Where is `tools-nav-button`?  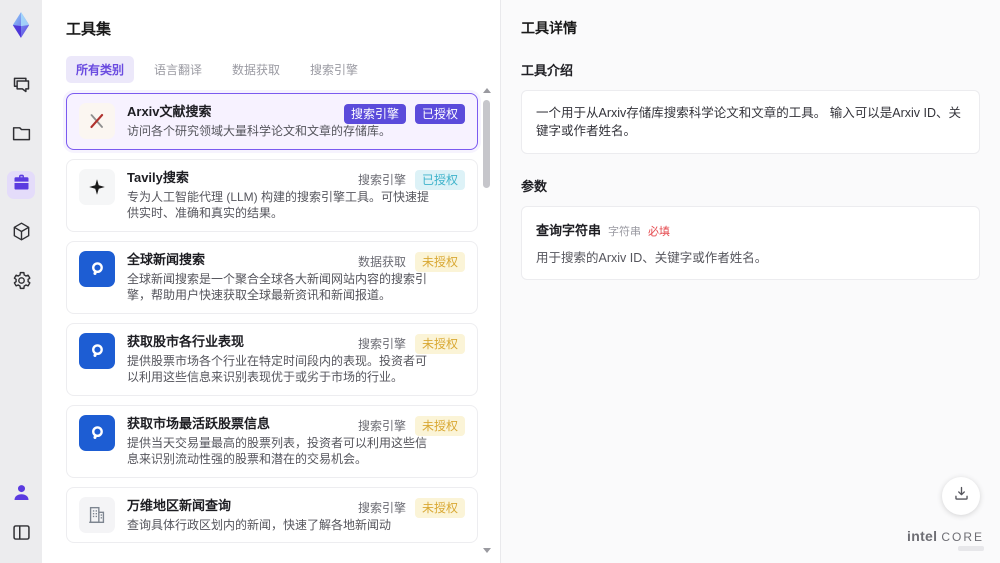
tools-nav-button is located at coordinates (21, 185).